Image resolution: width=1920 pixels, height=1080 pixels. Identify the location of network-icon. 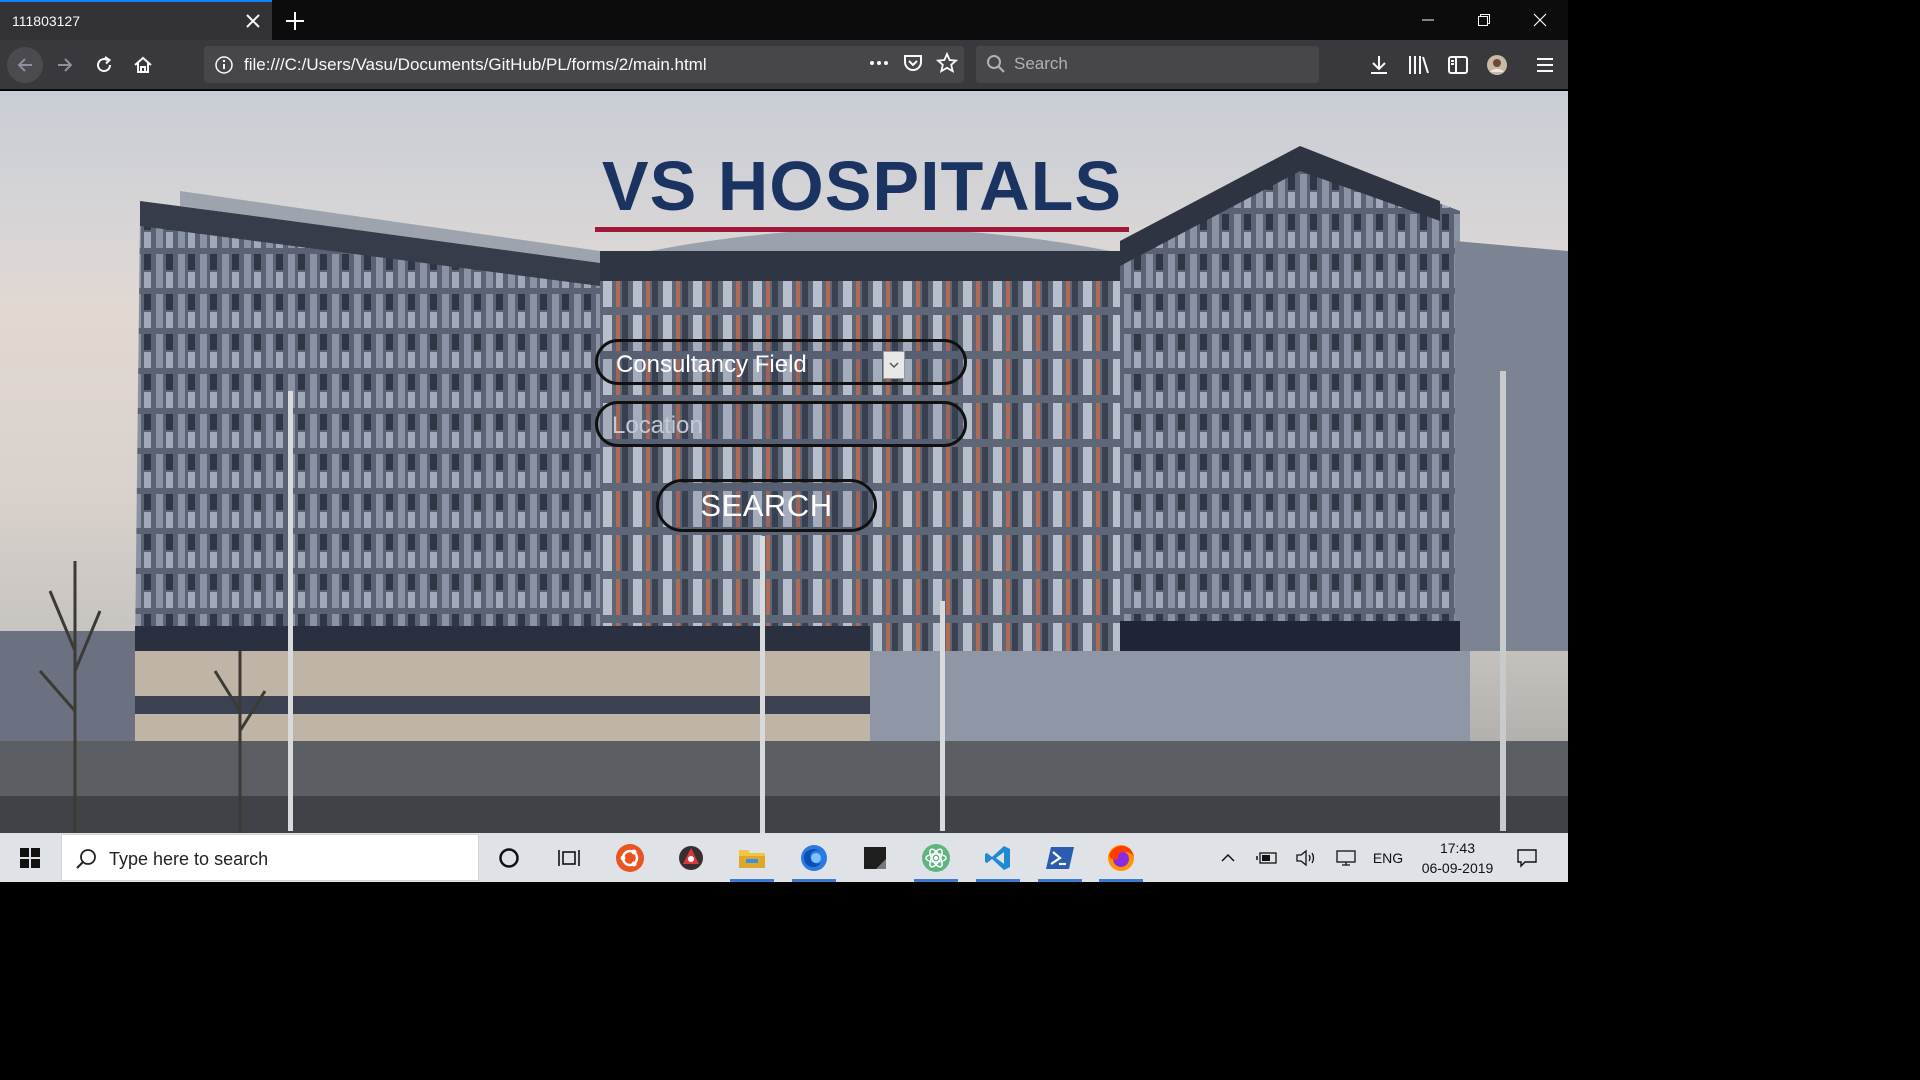
(1346, 857).